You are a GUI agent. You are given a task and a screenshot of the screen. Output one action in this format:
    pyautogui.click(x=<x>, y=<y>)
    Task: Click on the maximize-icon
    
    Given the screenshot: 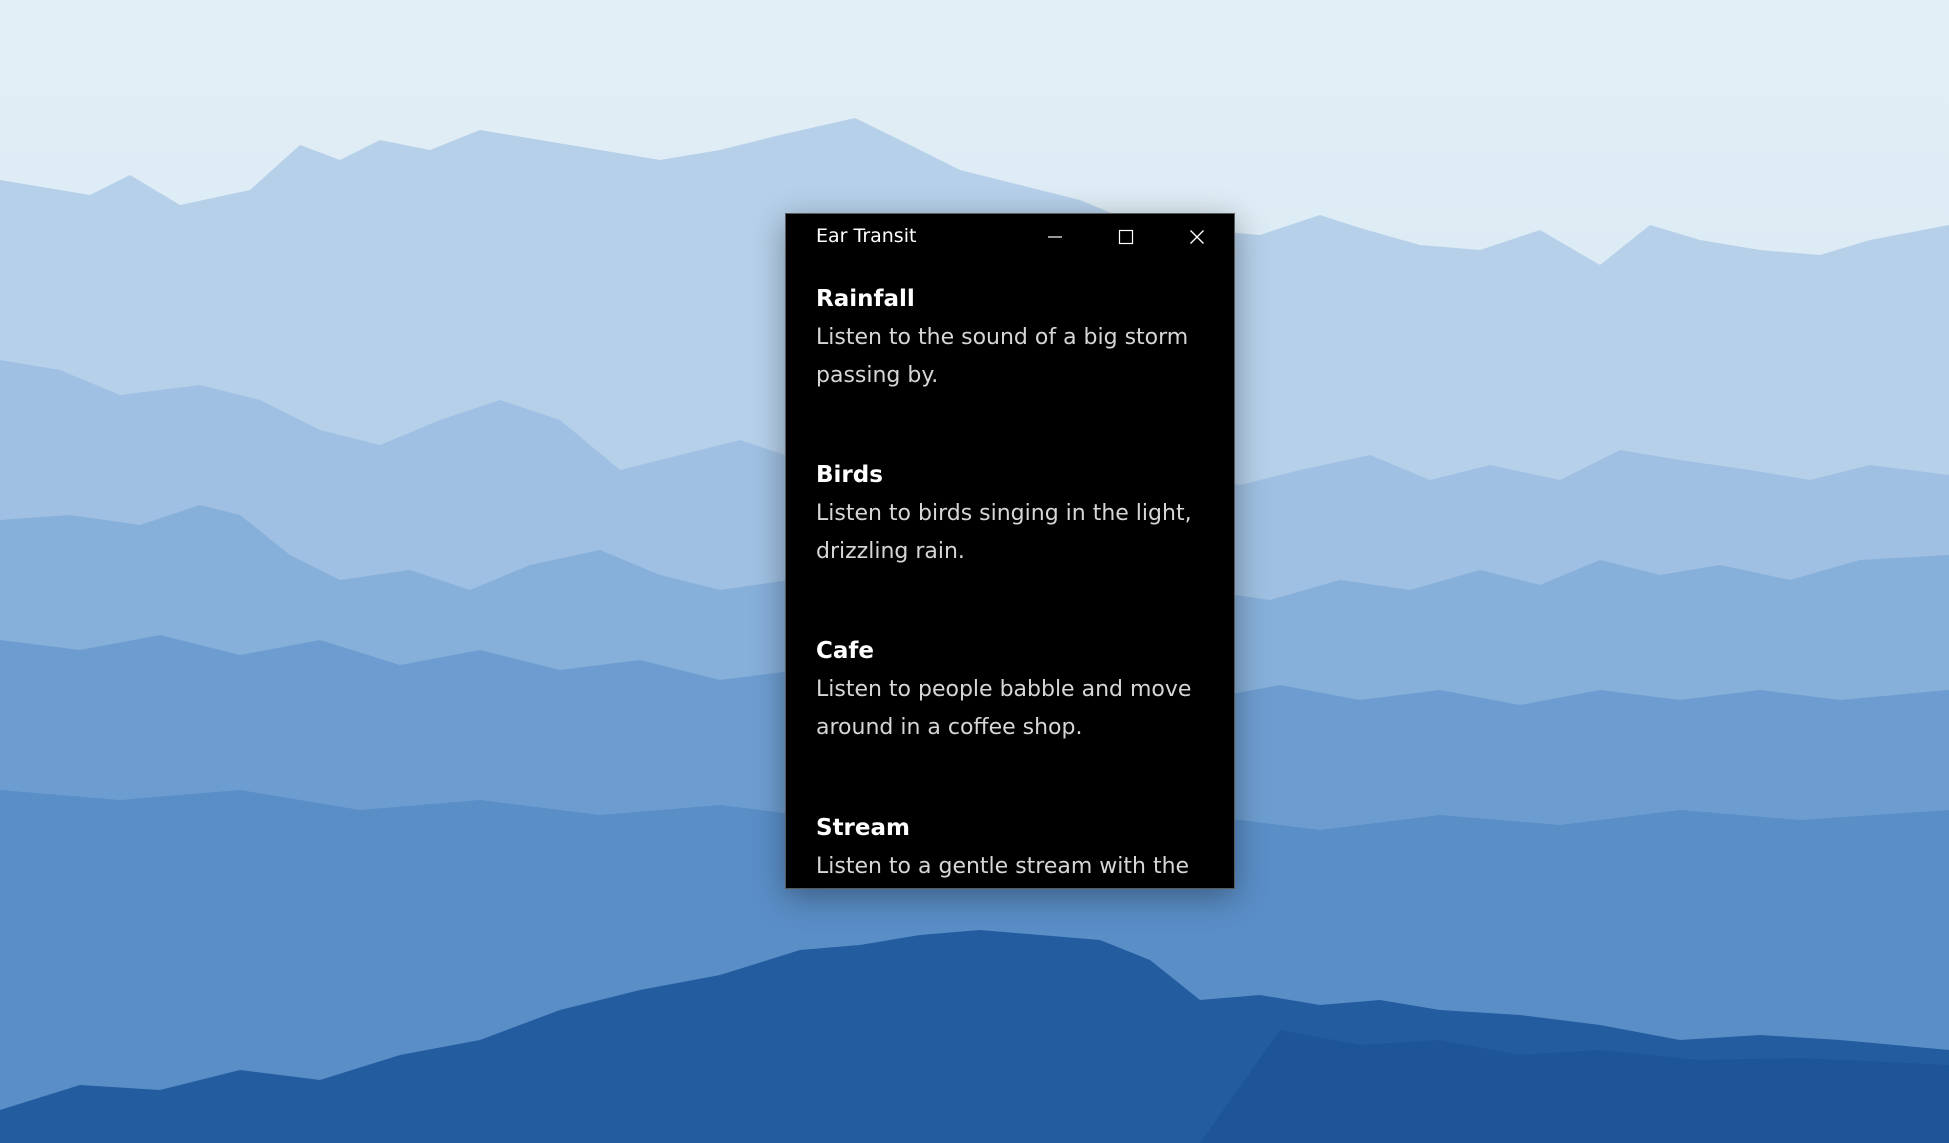 What is the action you would take?
    pyautogui.click(x=1126, y=237)
    